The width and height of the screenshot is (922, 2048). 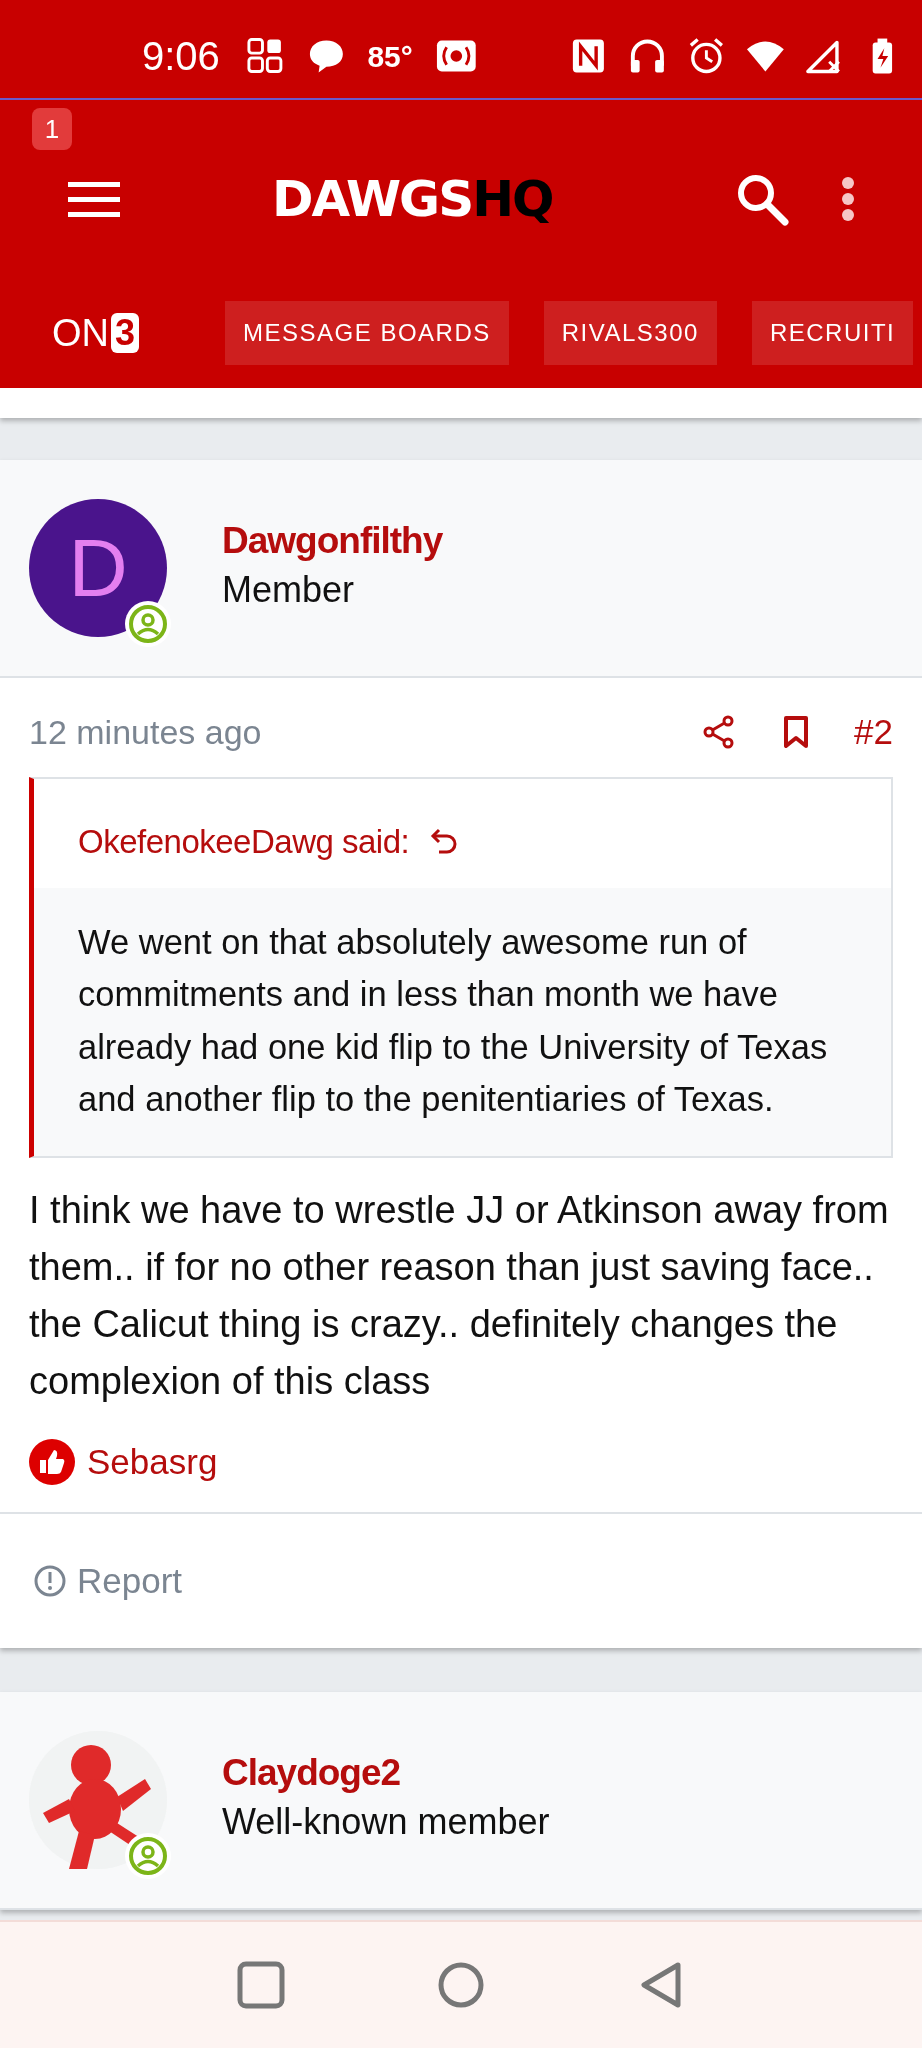 What do you see at coordinates (630, 333) in the screenshot?
I see `nav-tab: RIVALS300` at bounding box center [630, 333].